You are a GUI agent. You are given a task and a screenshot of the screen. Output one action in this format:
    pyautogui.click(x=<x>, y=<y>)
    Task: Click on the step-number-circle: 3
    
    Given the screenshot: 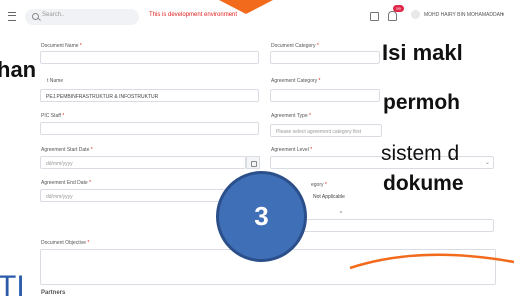 What is the action you would take?
    pyautogui.click(x=261, y=216)
    